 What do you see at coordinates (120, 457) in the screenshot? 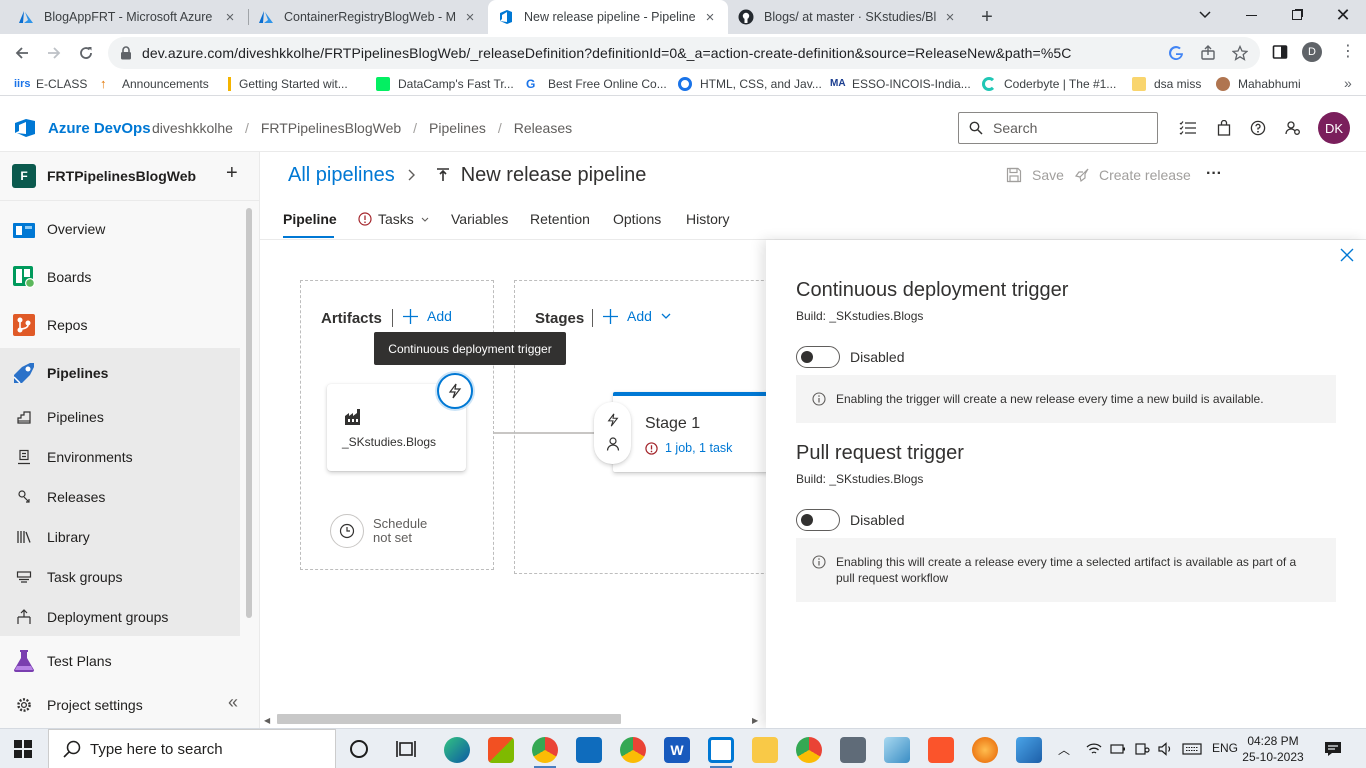
I see `sidebar-subitem-environments: Environments` at bounding box center [120, 457].